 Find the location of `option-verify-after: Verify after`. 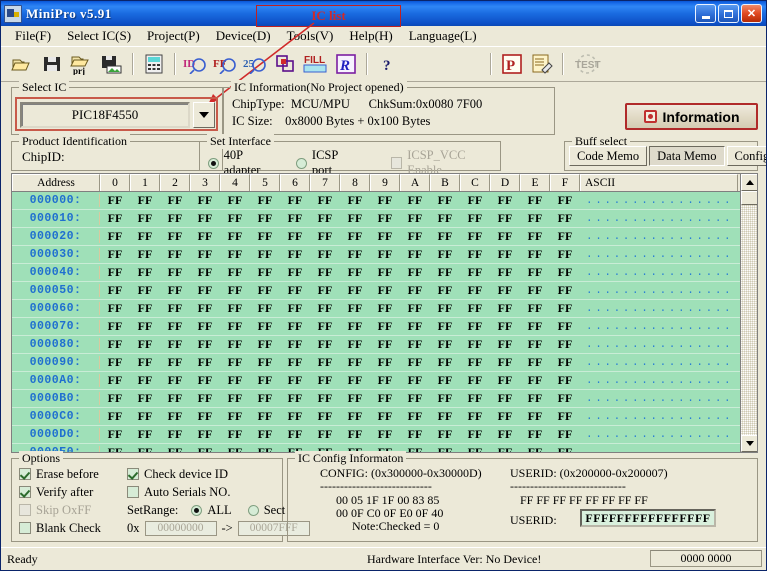

option-verify-after: Verify after is located at coordinates (73, 492).